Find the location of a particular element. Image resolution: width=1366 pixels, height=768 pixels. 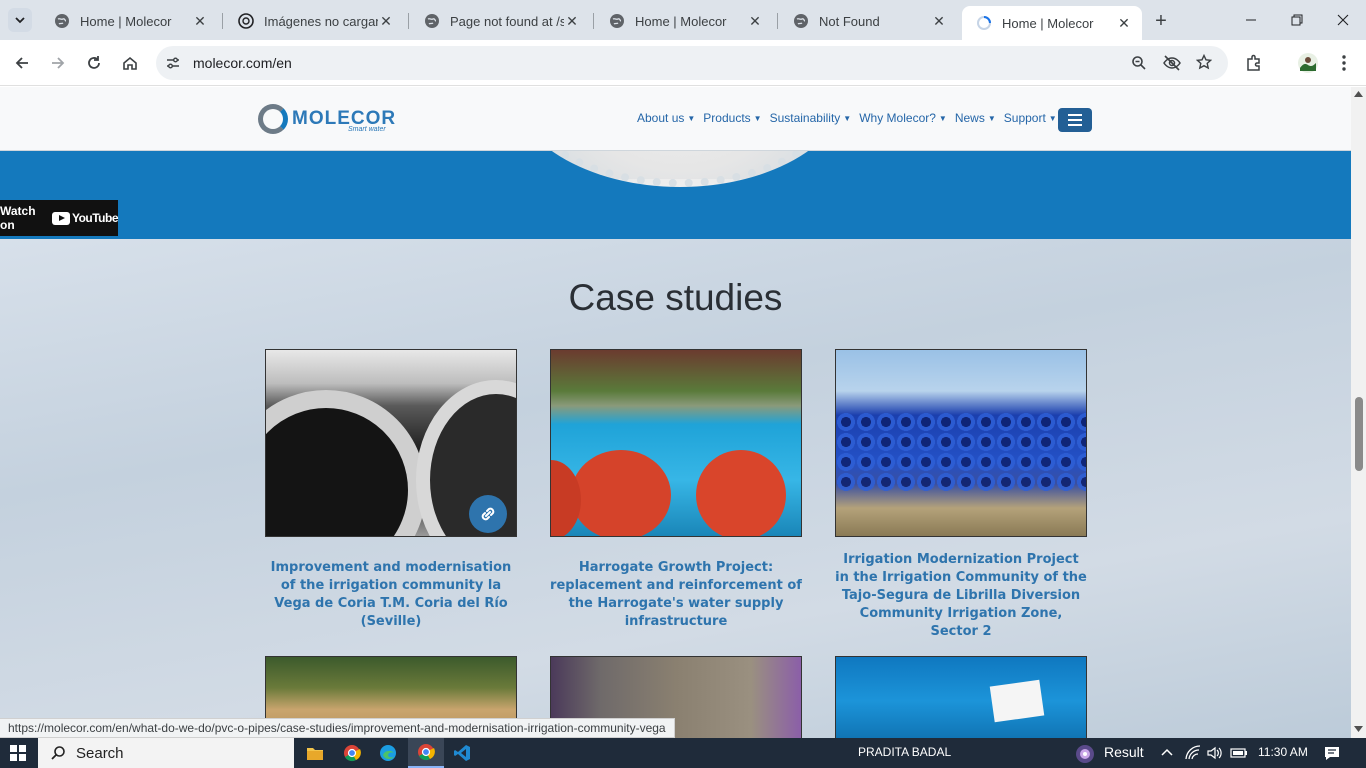

back-button is located at coordinates (22, 63).